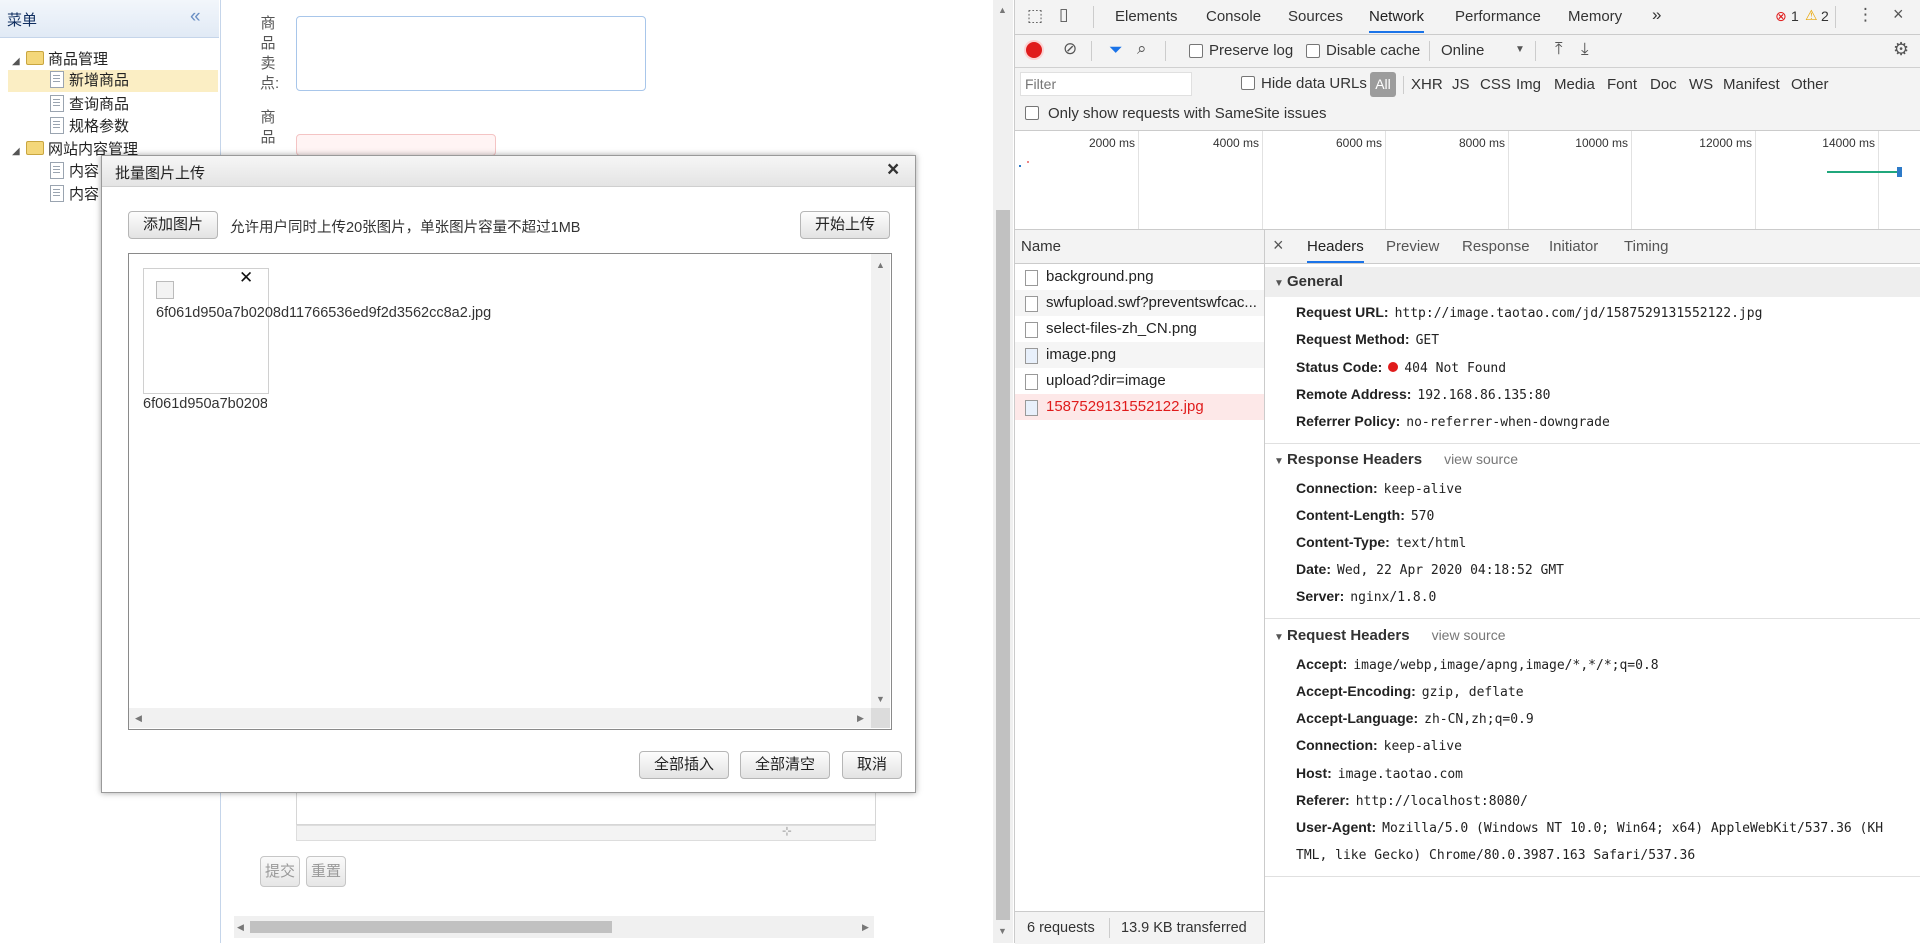  What do you see at coordinates (785, 765) in the screenshot?
I see `clear-all-button: 全部清空` at bounding box center [785, 765].